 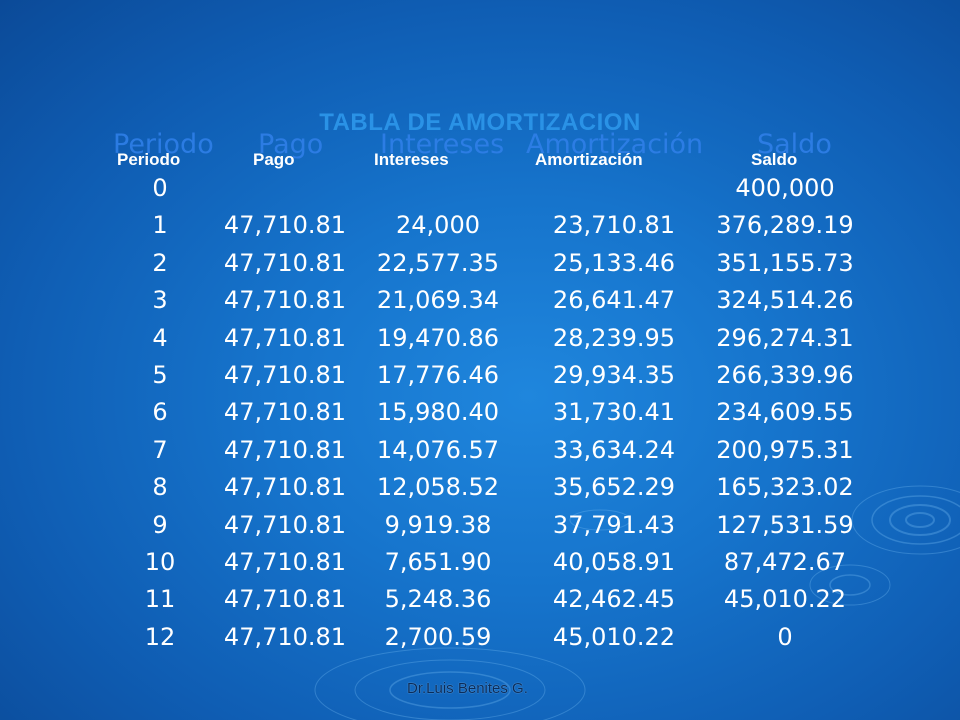 What do you see at coordinates (160, 225) in the screenshot?
I see `cell-period: 1` at bounding box center [160, 225].